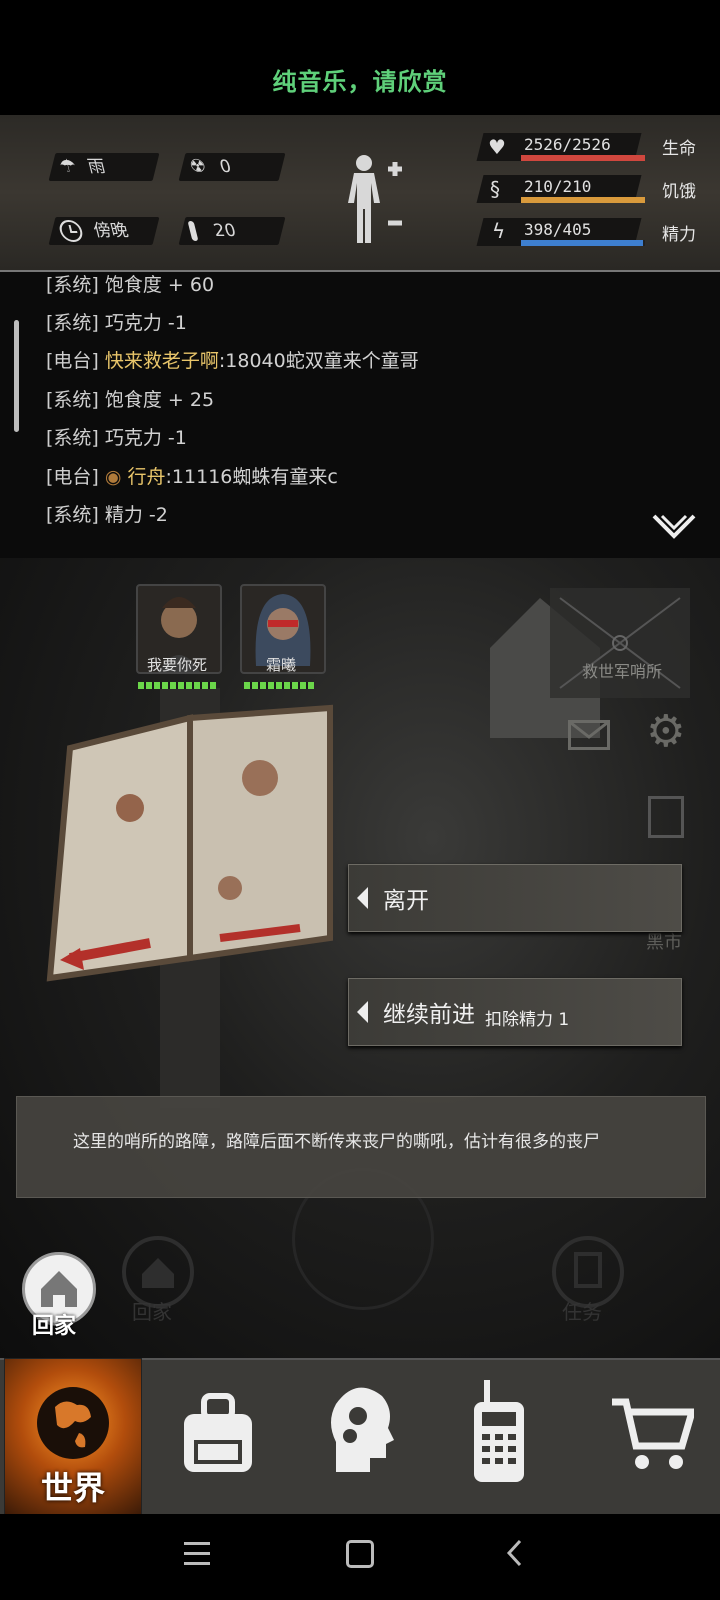 The height and width of the screenshot is (1600, 720). I want to click on party-member-name: 我要你死, so click(176, 665).